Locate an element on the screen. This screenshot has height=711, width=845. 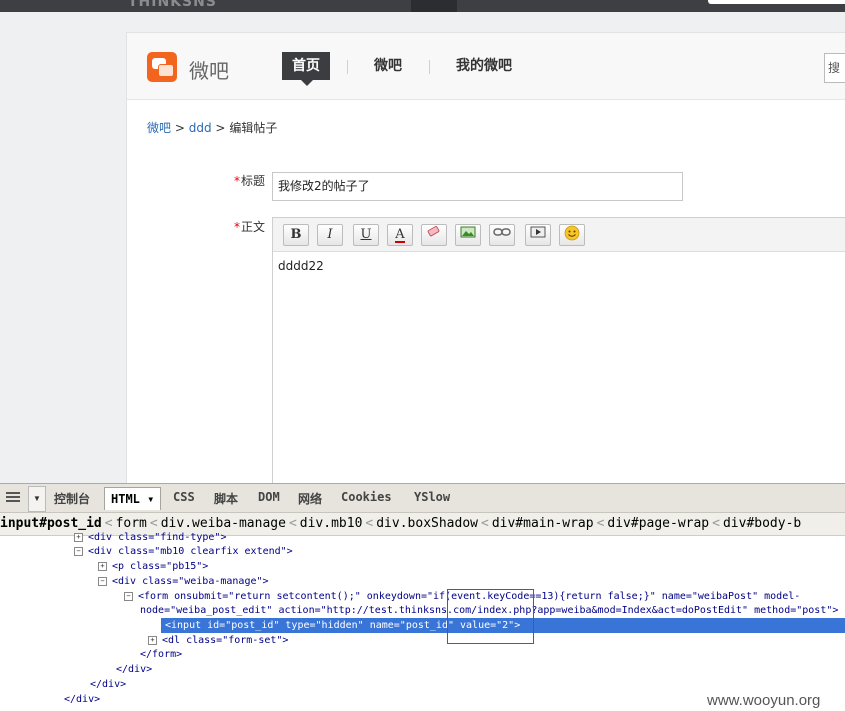
tab-net: 网络 is located at coordinates (310, 498).